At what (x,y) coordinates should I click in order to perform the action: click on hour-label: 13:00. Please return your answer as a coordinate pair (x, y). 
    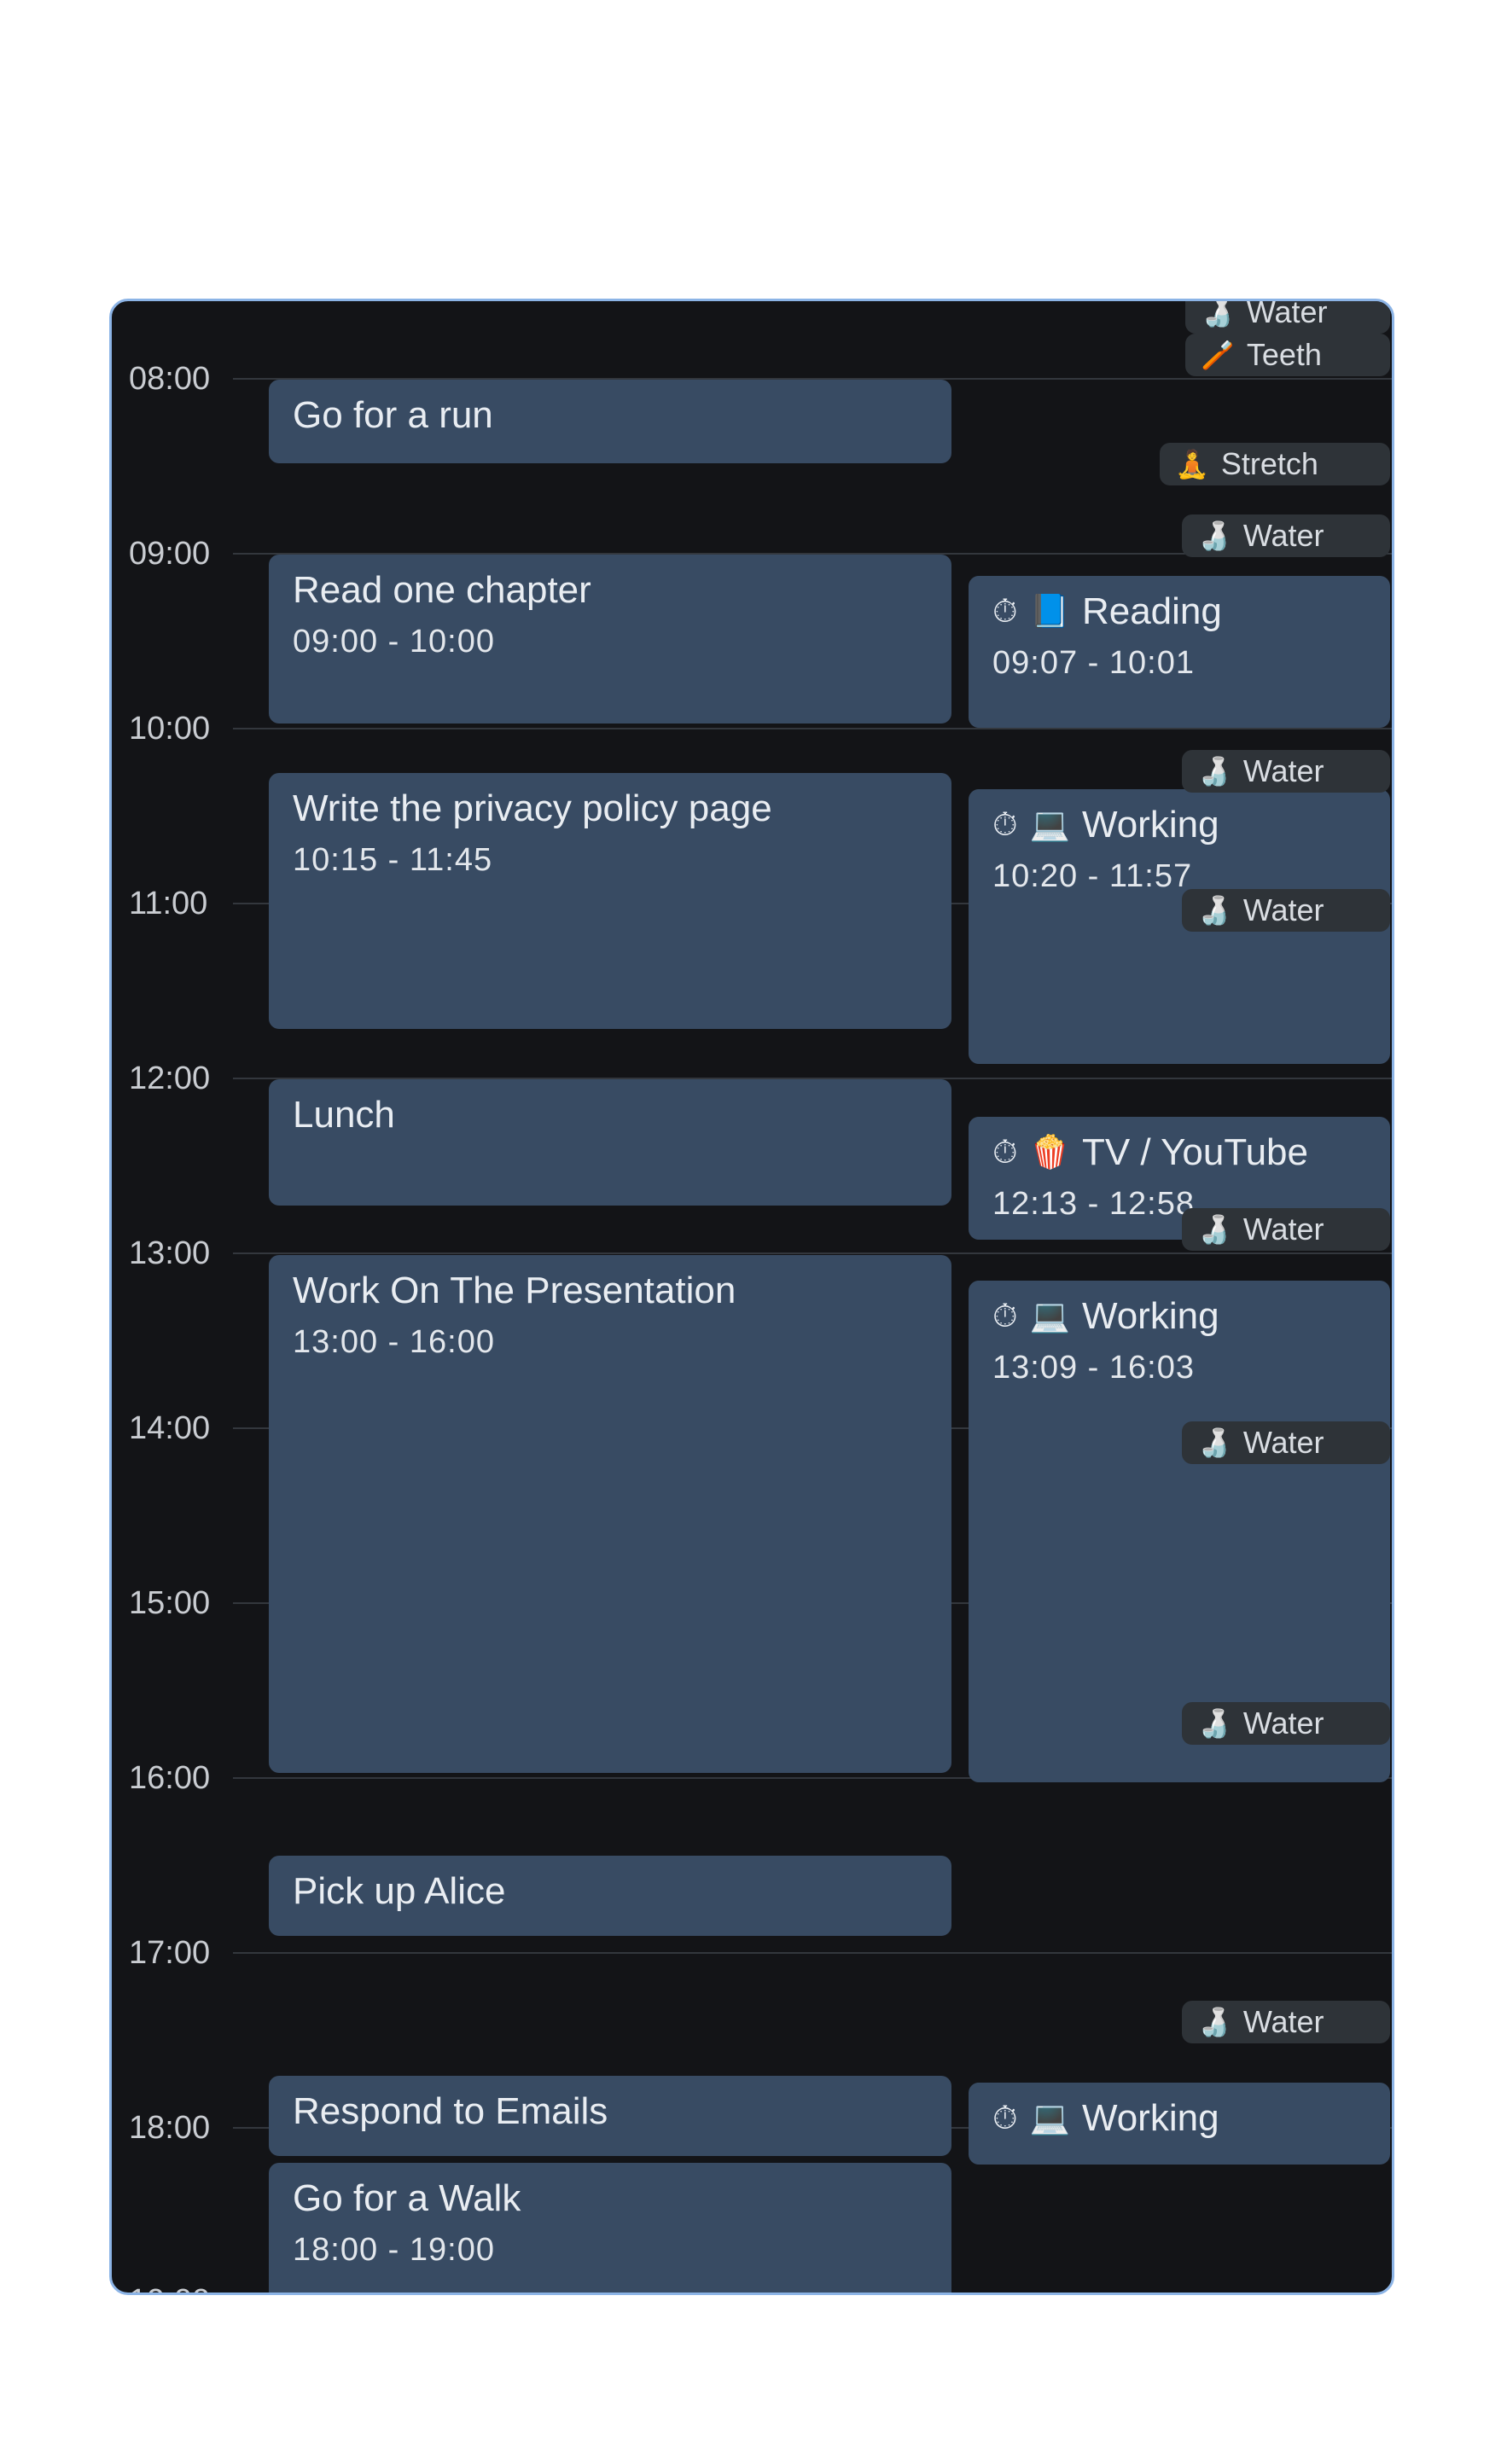
    Looking at the image, I should click on (170, 1253).